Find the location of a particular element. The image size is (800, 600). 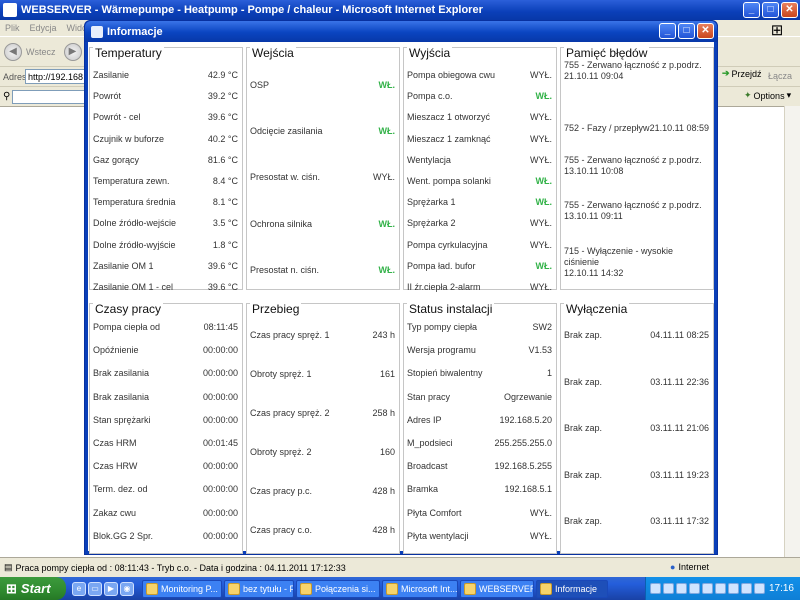

zone-label: Internet is located at coordinates (693, 567).